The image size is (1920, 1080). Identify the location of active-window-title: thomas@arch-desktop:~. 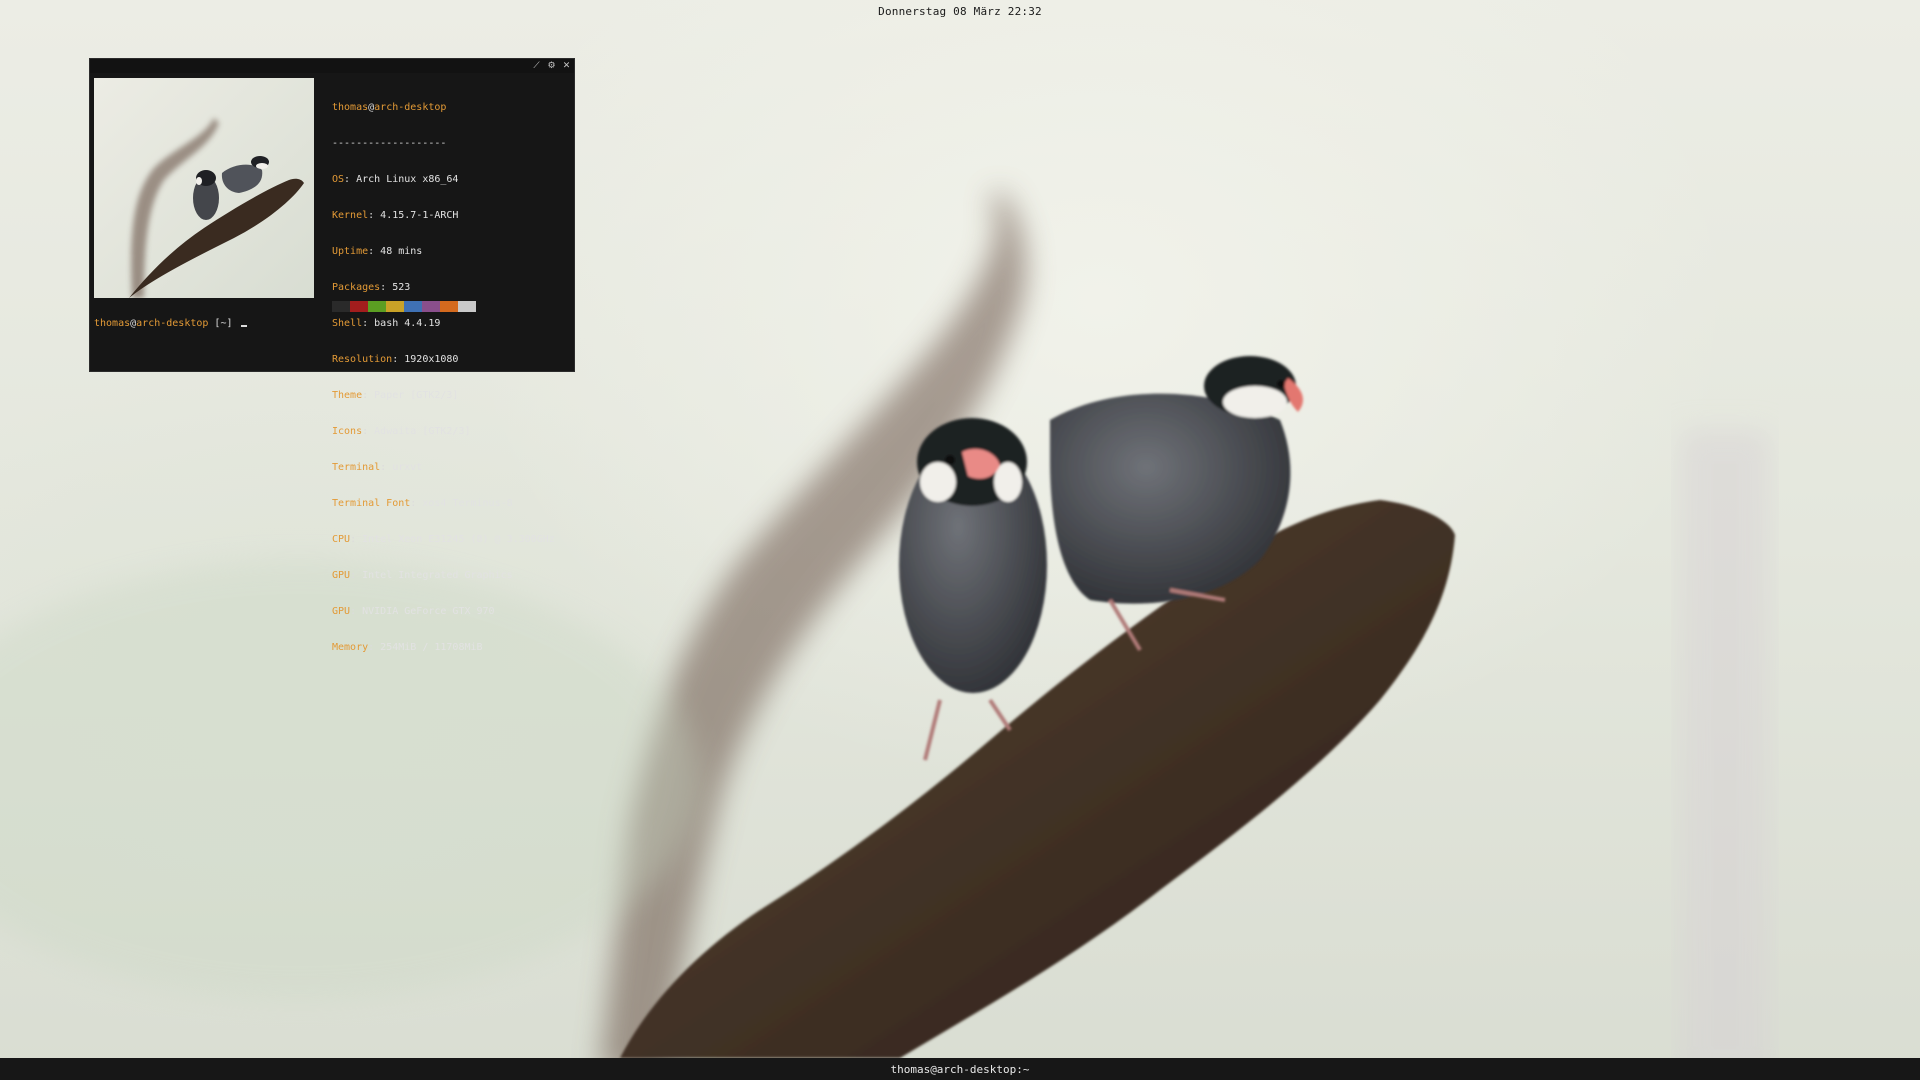
(959, 1069).